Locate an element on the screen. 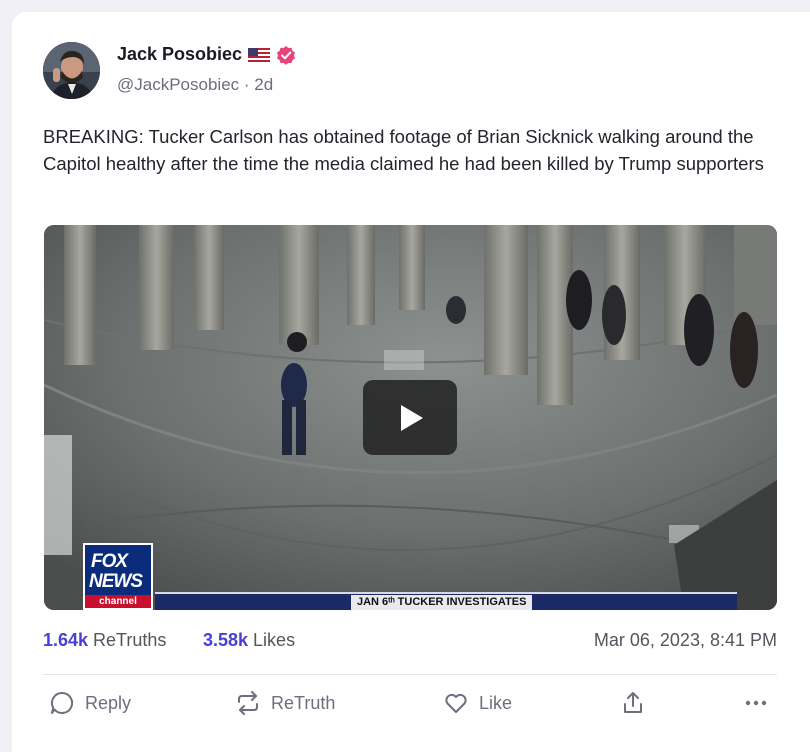  logo-line-2: NEWS is located at coordinates (116, 581).